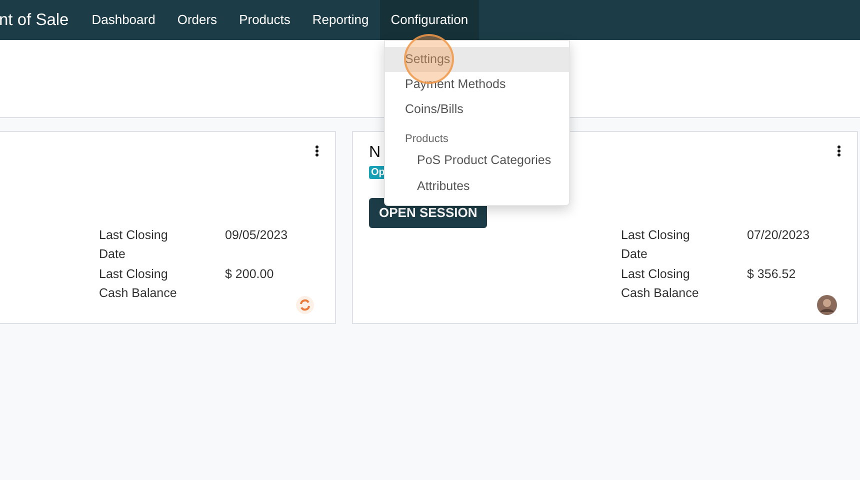 The width and height of the screenshot is (860, 480). What do you see at coordinates (477, 186) in the screenshot?
I see `menu-item: Attributes` at bounding box center [477, 186].